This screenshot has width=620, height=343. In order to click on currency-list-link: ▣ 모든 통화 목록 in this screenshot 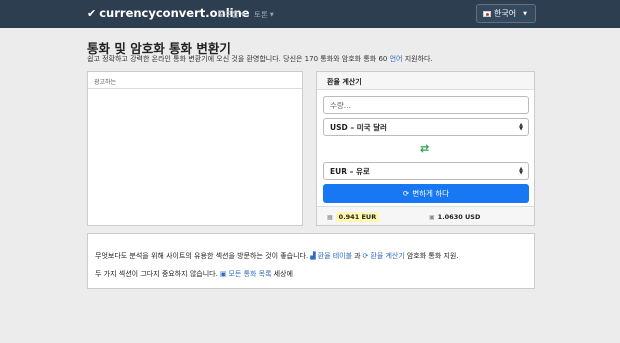, I will do `click(246, 274)`.